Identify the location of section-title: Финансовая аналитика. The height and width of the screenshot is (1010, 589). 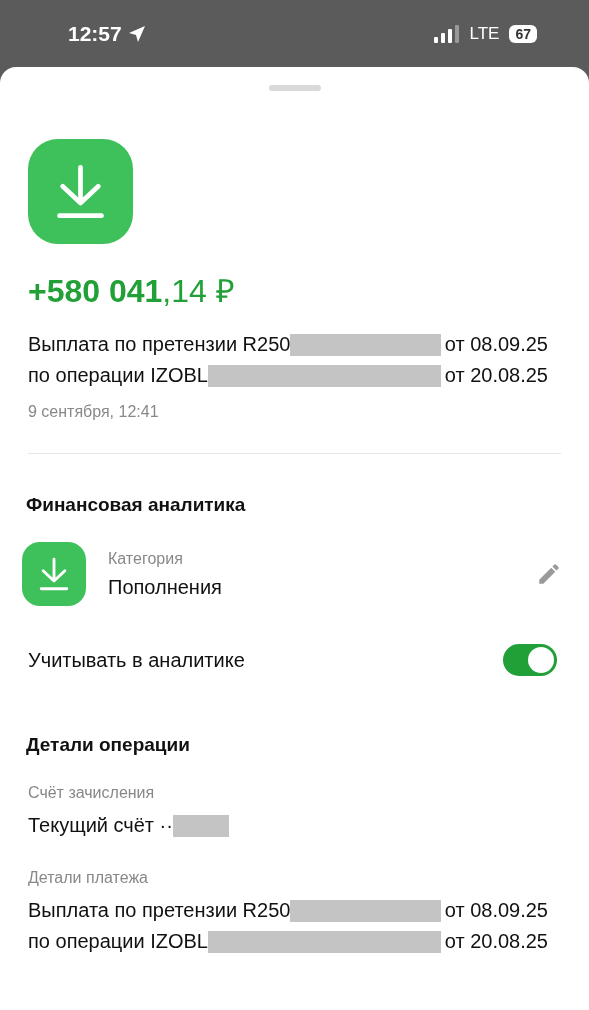
(136, 505).